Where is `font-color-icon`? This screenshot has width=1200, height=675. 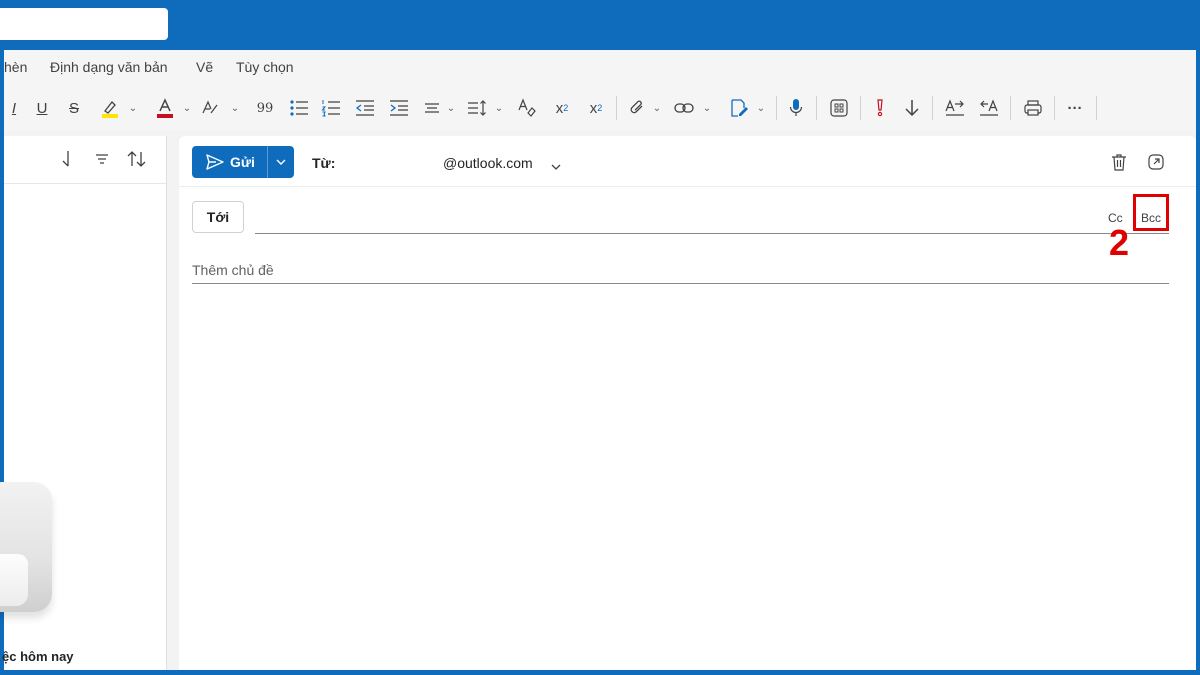 font-color-icon is located at coordinates (165, 108).